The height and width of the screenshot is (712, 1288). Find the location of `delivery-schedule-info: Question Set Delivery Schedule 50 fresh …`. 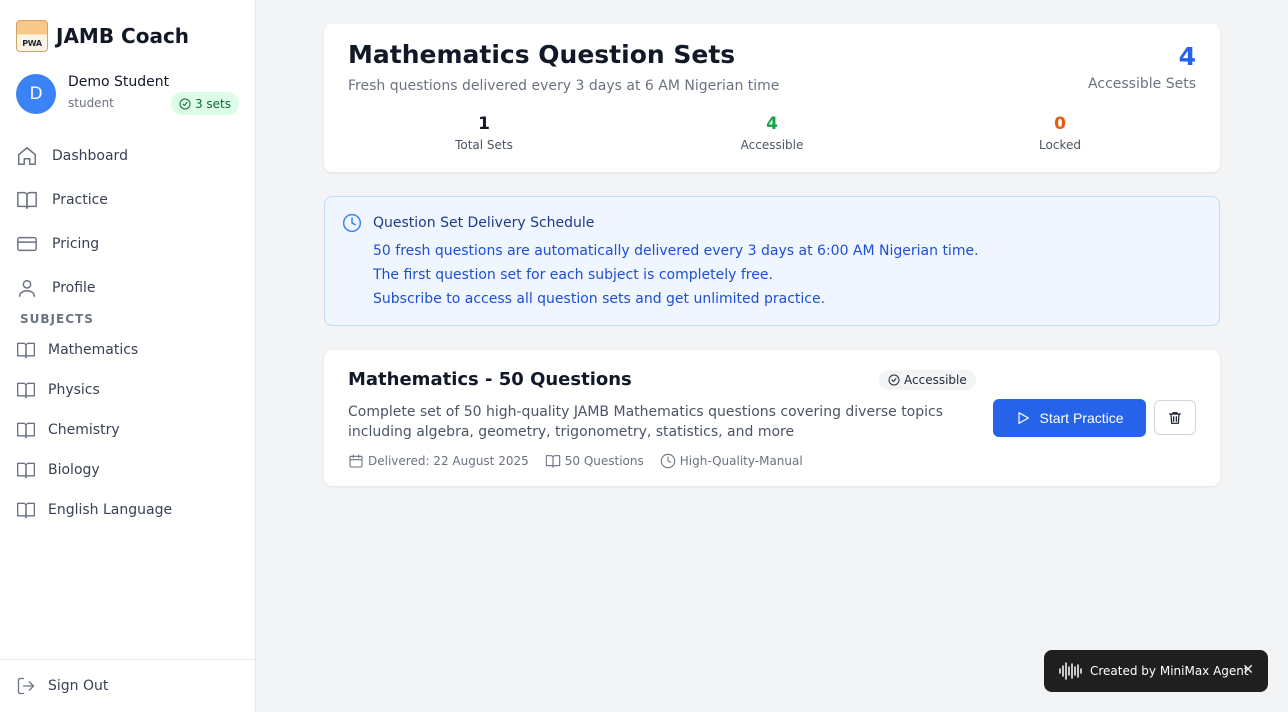

delivery-schedule-info: Question Set Delivery Schedule 50 fresh … is located at coordinates (772, 261).